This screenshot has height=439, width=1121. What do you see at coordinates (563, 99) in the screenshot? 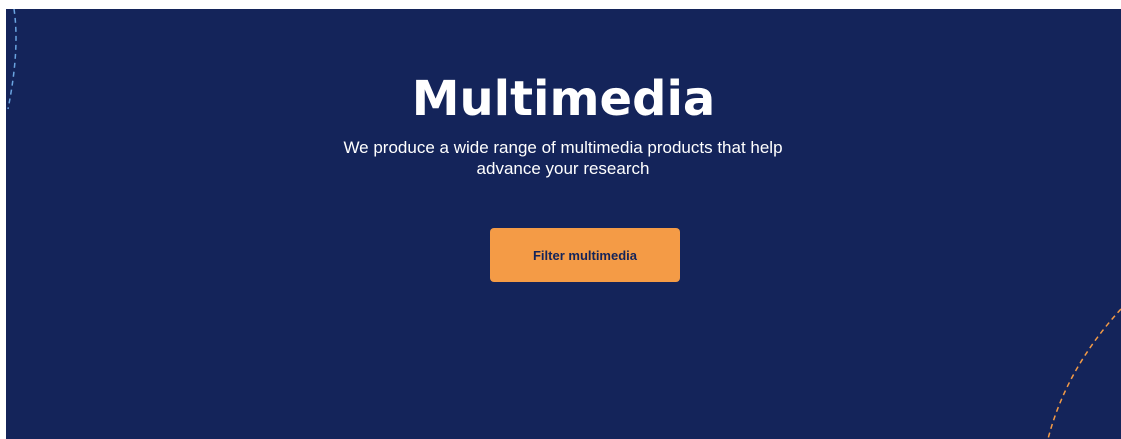
I see `page-title: Multimedia` at bounding box center [563, 99].